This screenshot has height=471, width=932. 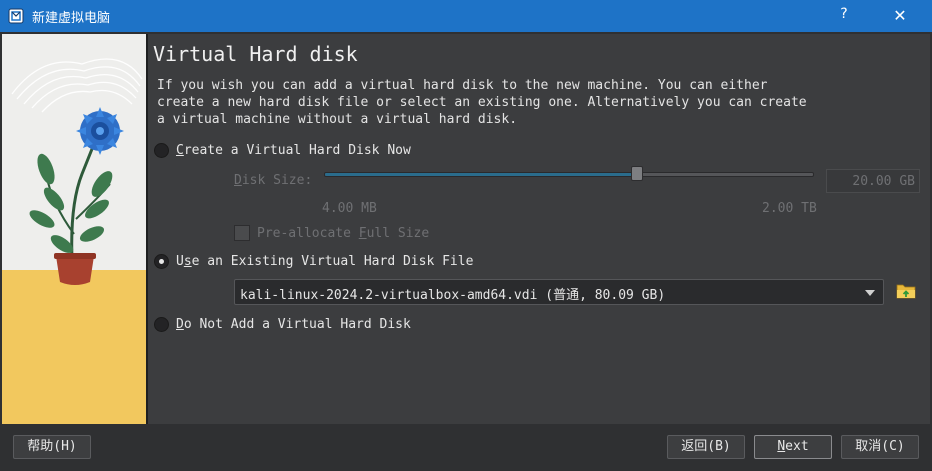 What do you see at coordinates (255, 54) in the screenshot?
I see `page-title: Virtual Hard disk` at bounding box center [255, 54].